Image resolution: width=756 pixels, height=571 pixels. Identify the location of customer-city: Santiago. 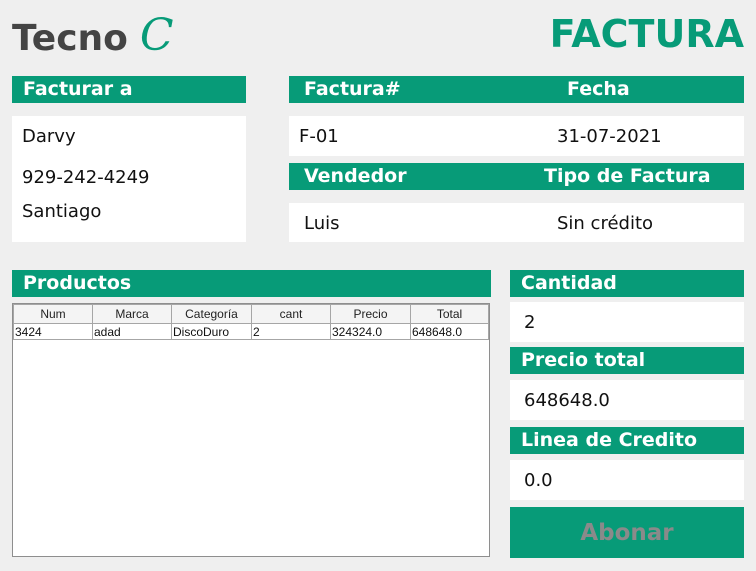
(62, 211).